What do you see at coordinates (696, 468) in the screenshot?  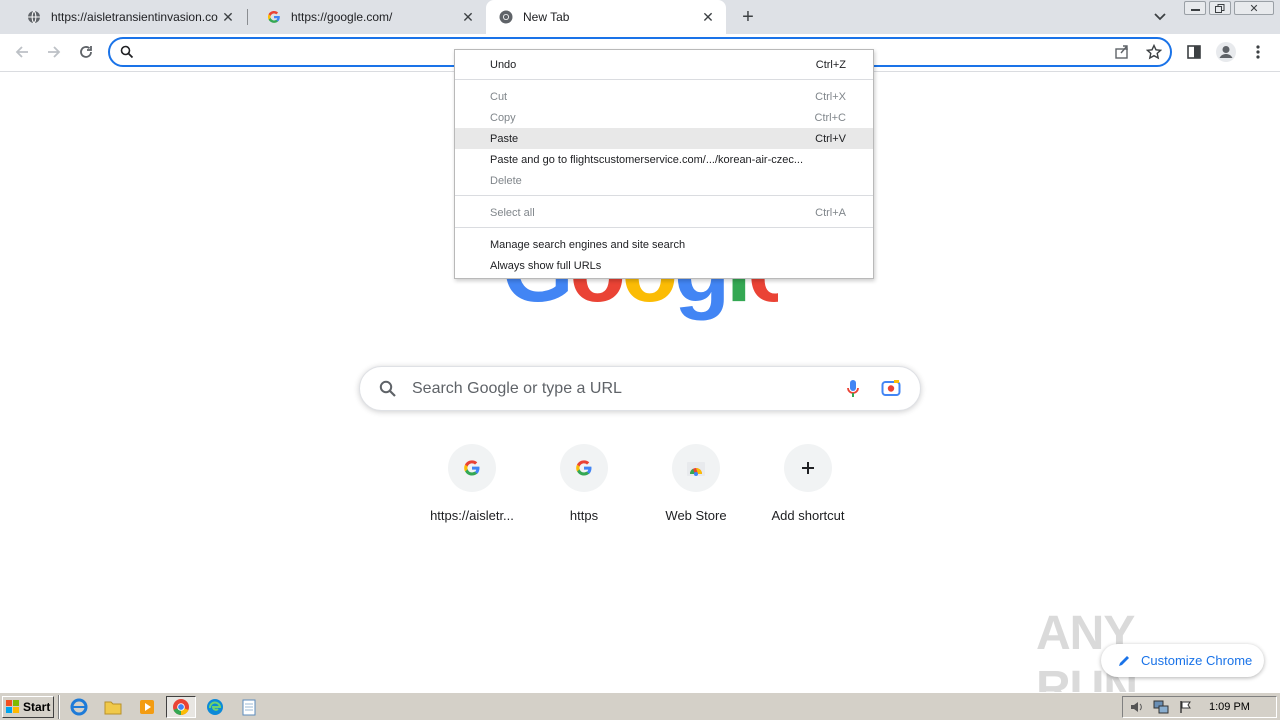 I see `web-store-icon` at bounding box center [696, 468].